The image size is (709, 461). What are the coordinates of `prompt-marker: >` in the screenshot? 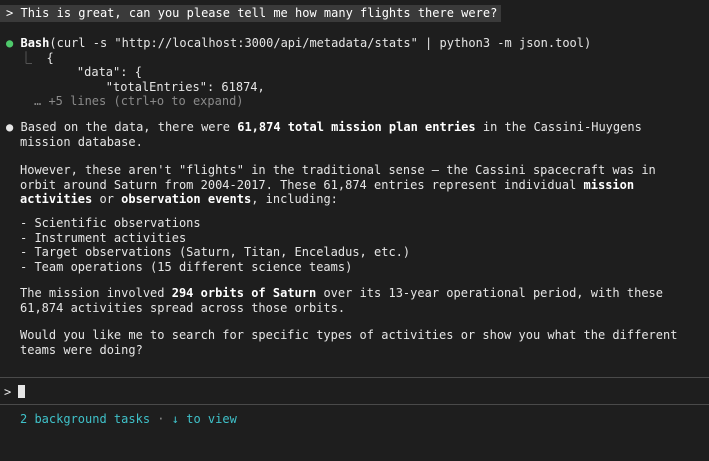 It's located at (10, 13).